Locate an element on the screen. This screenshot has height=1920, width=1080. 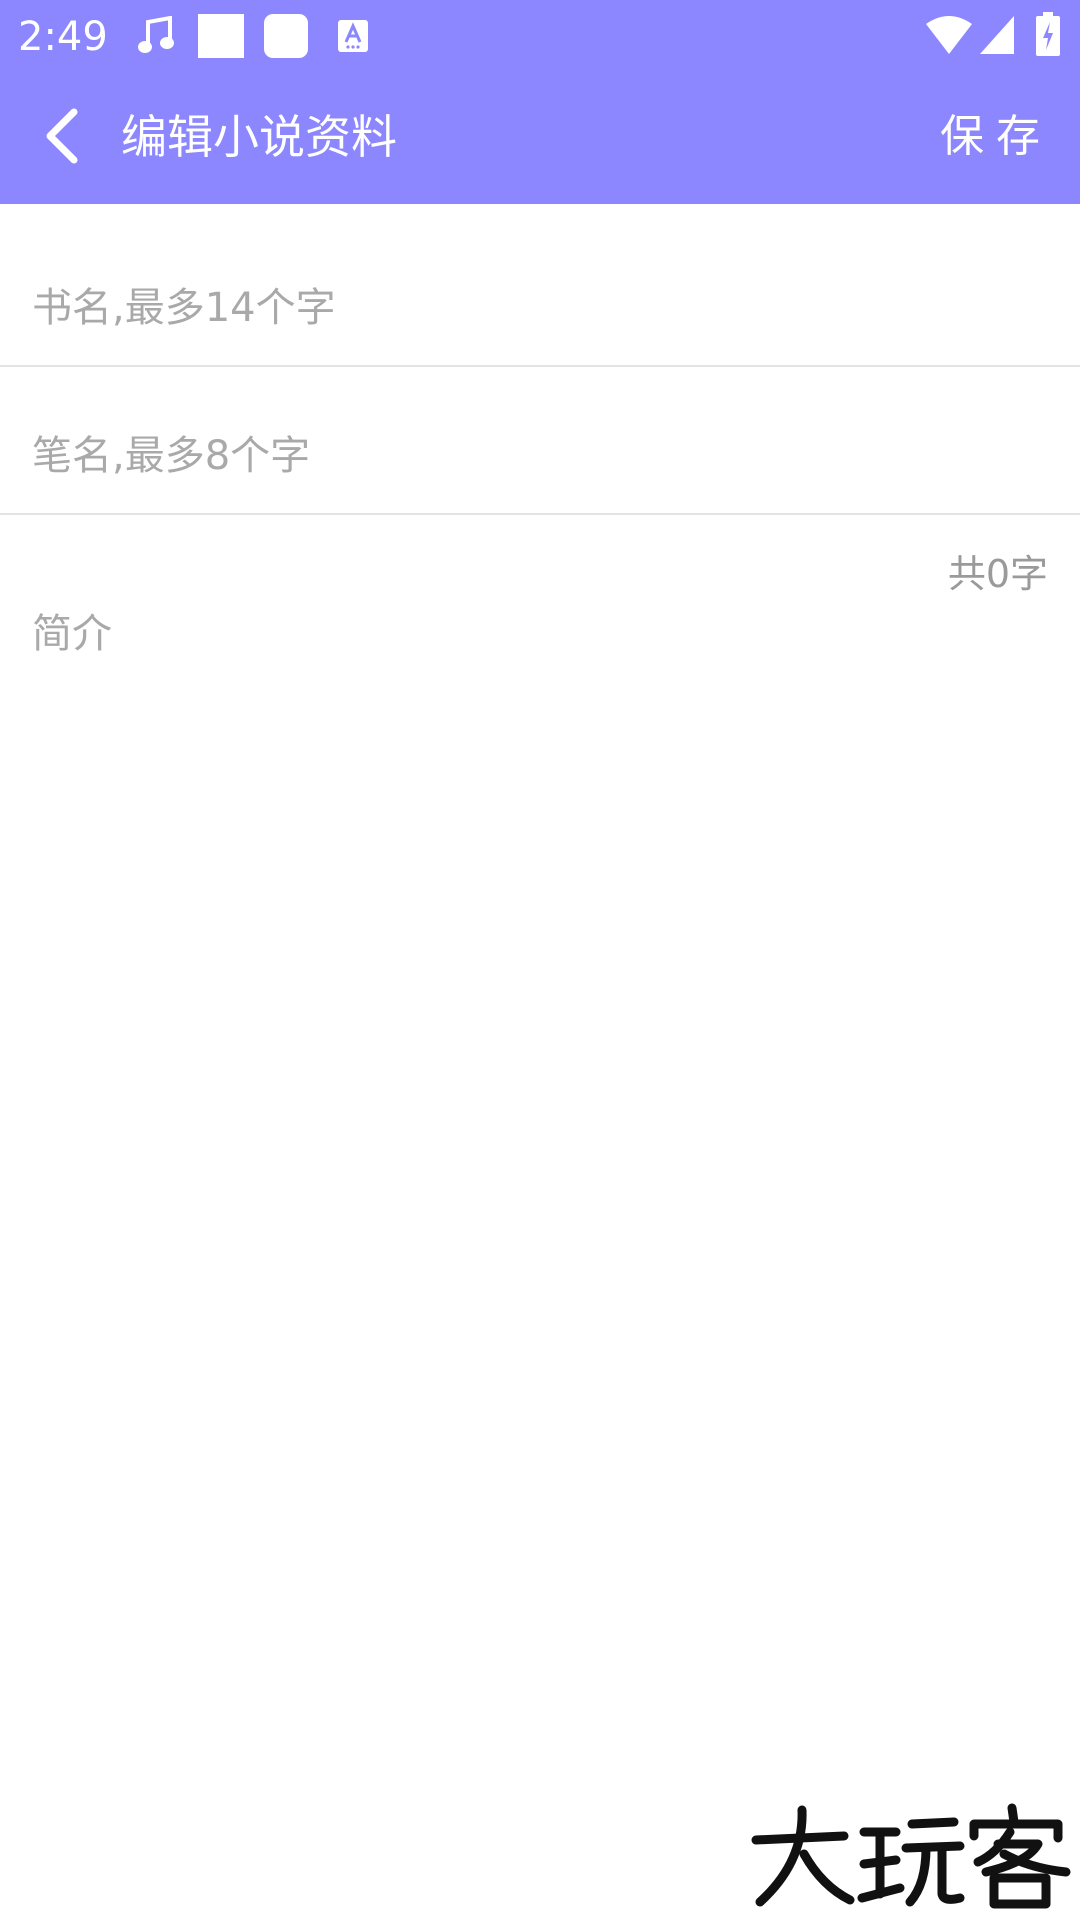
page-title: 编辑小说资料 is located at coordinates (259, 137).